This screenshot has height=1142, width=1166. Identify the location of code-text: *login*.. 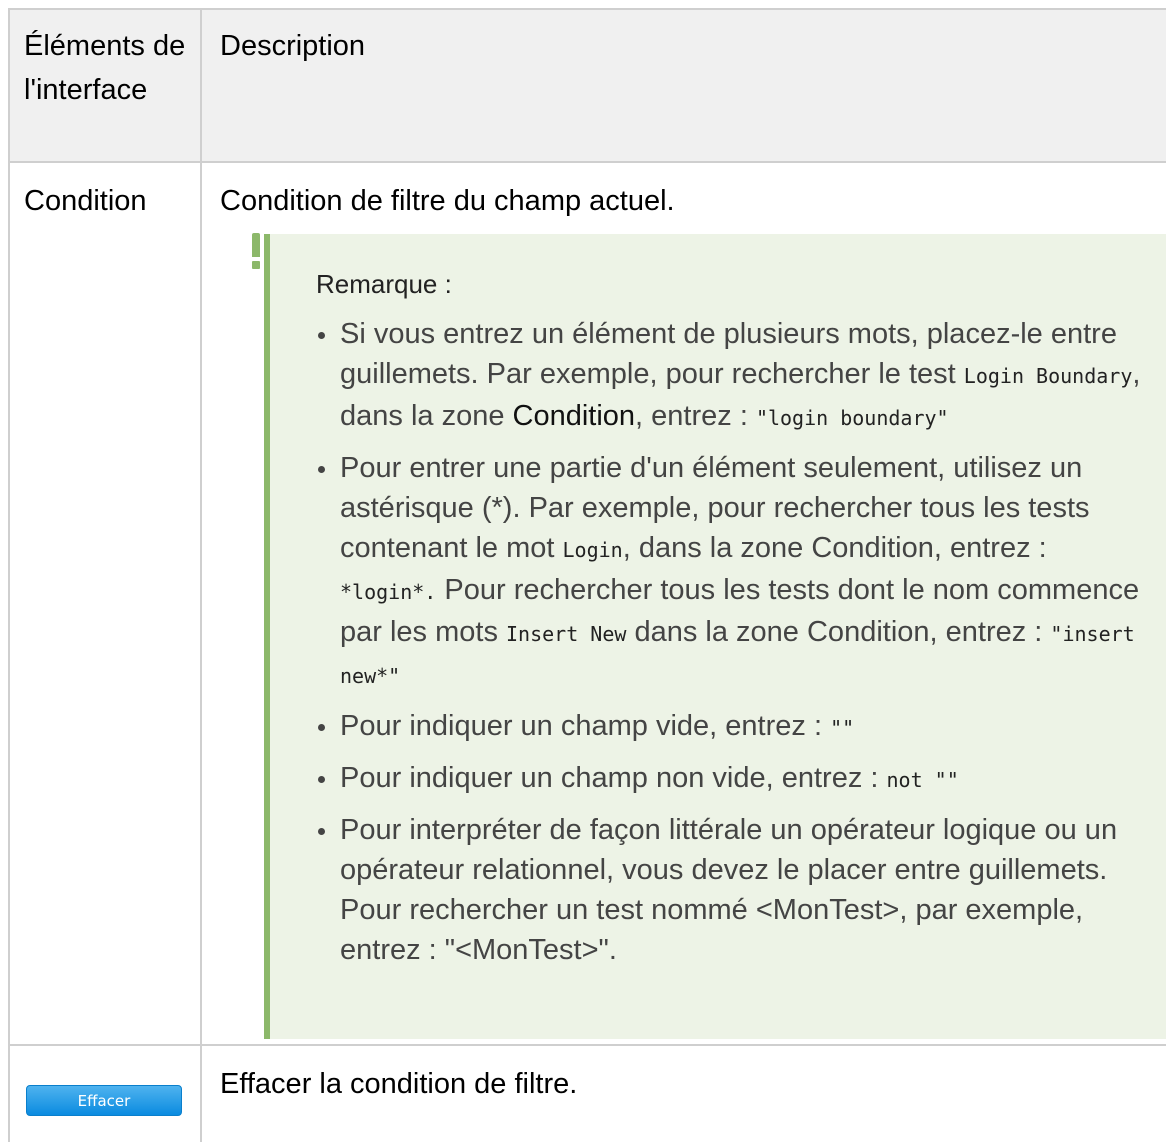
(388, 592).